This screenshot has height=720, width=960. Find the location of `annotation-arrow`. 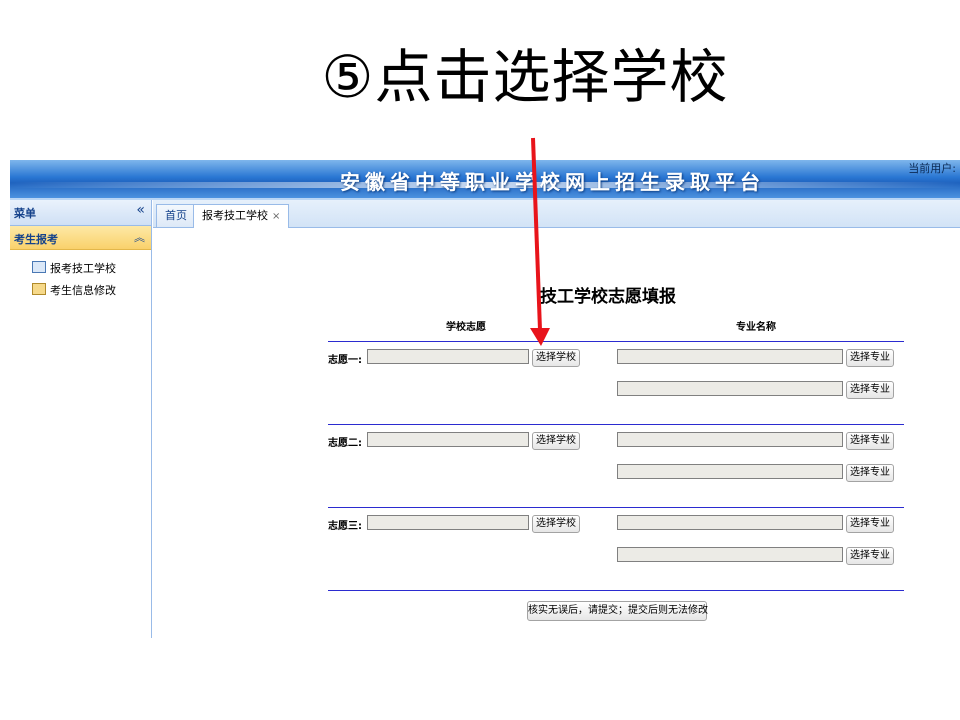

annotation-arrow is located at coordinates (540, 241).